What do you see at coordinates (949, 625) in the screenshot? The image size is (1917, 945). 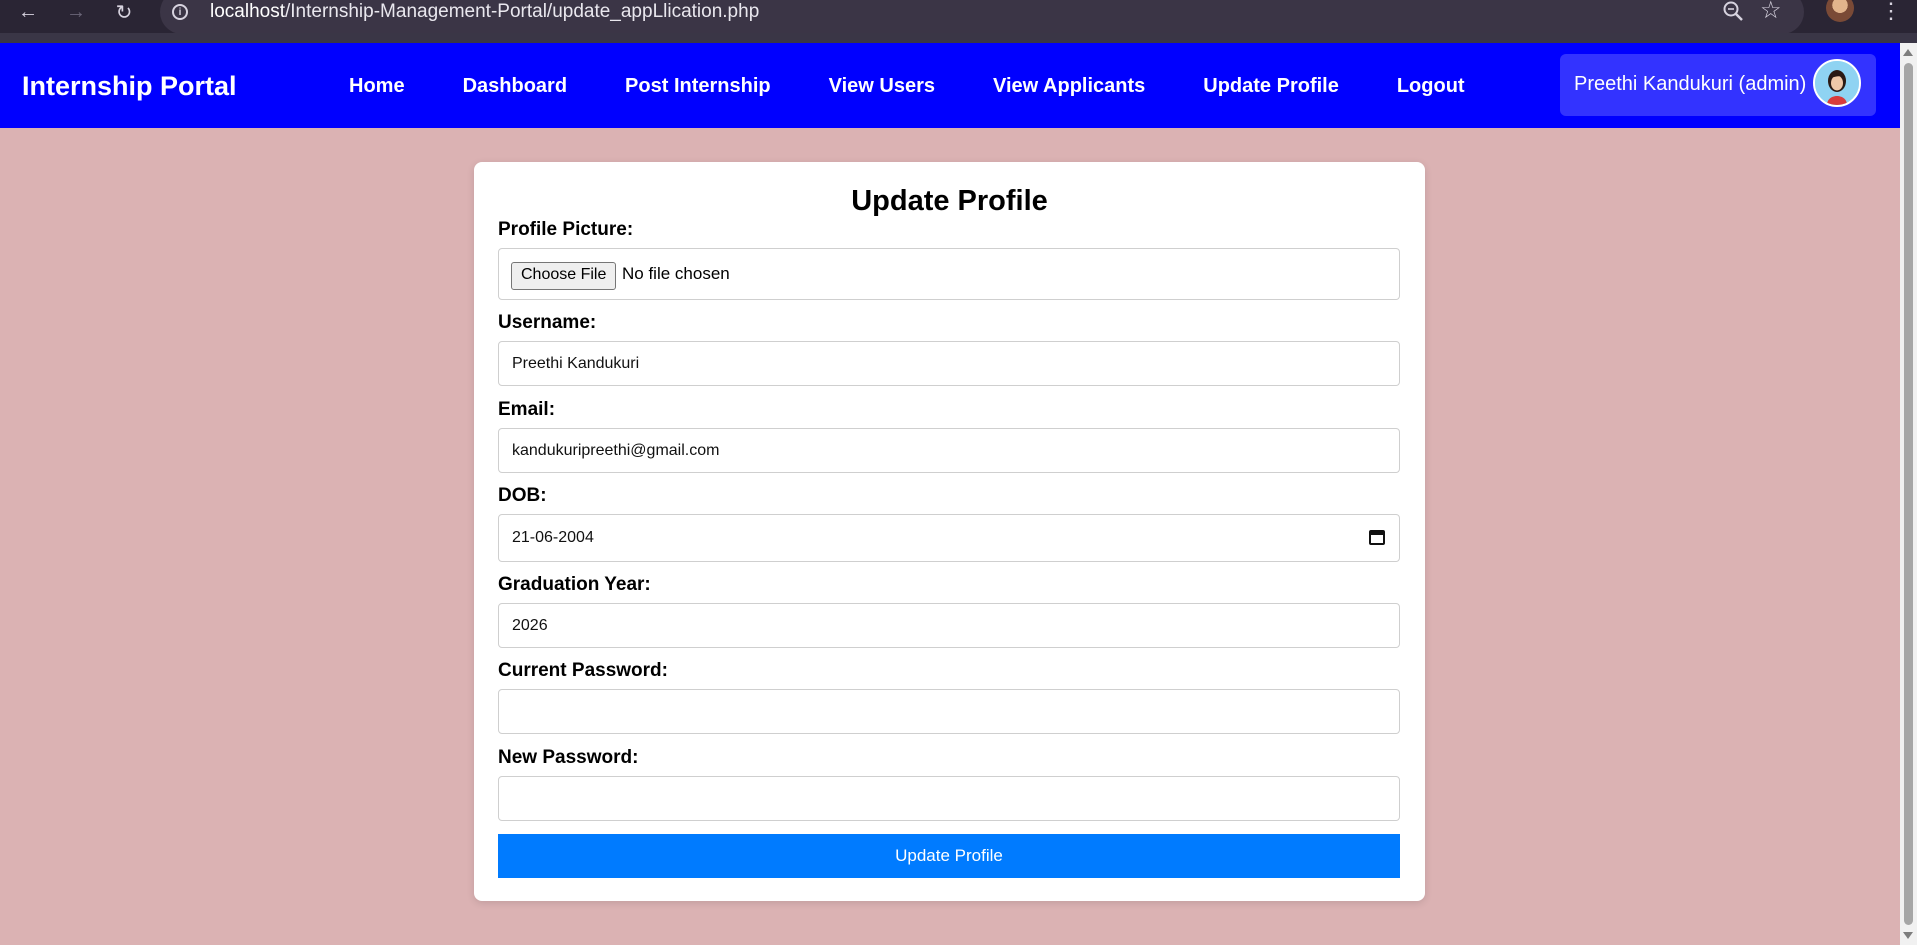 I see `graduation-year-field: 2026` at bounding box center [949, 625].